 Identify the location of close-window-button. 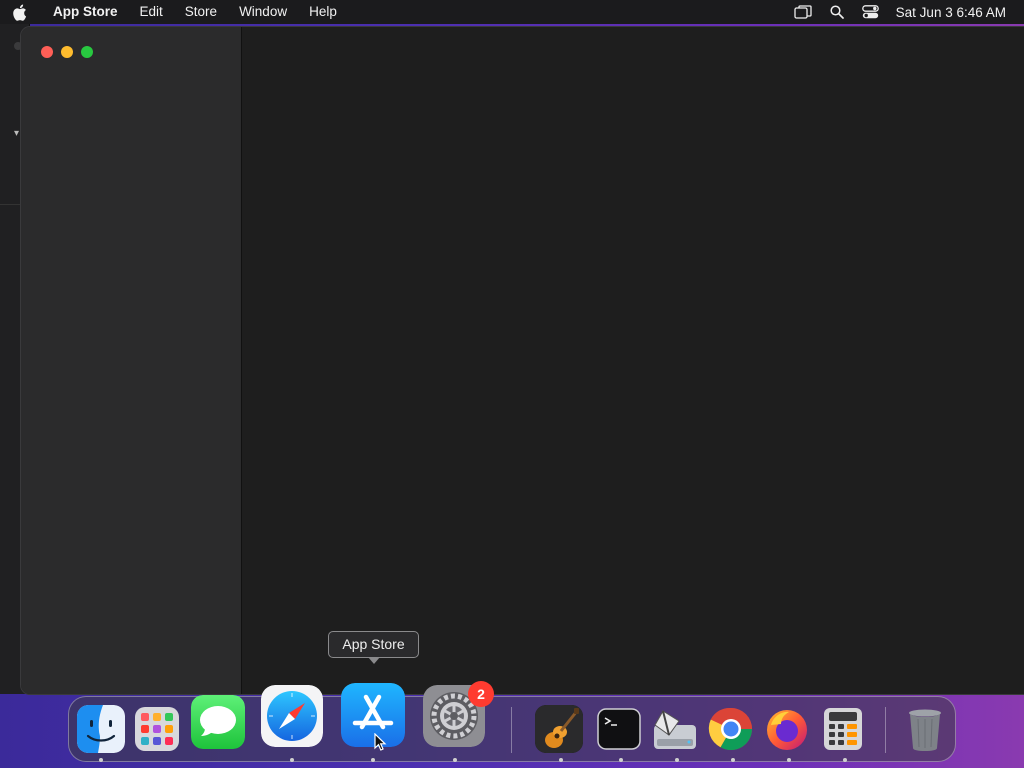
(47, 52).